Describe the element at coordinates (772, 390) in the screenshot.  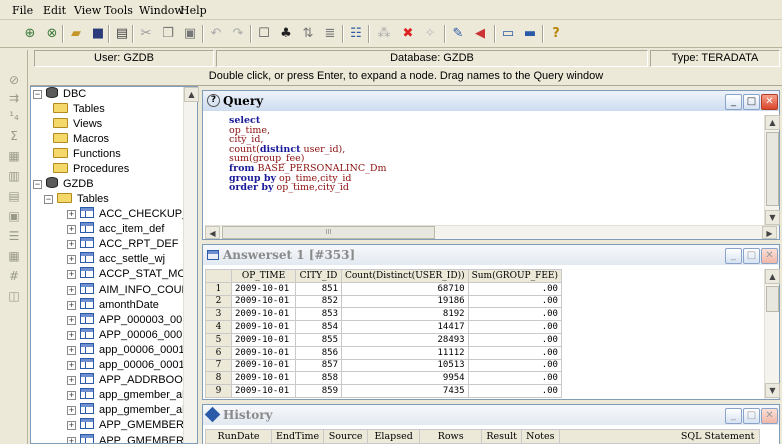
I see `scroll-down-icon: ▼` at that location.